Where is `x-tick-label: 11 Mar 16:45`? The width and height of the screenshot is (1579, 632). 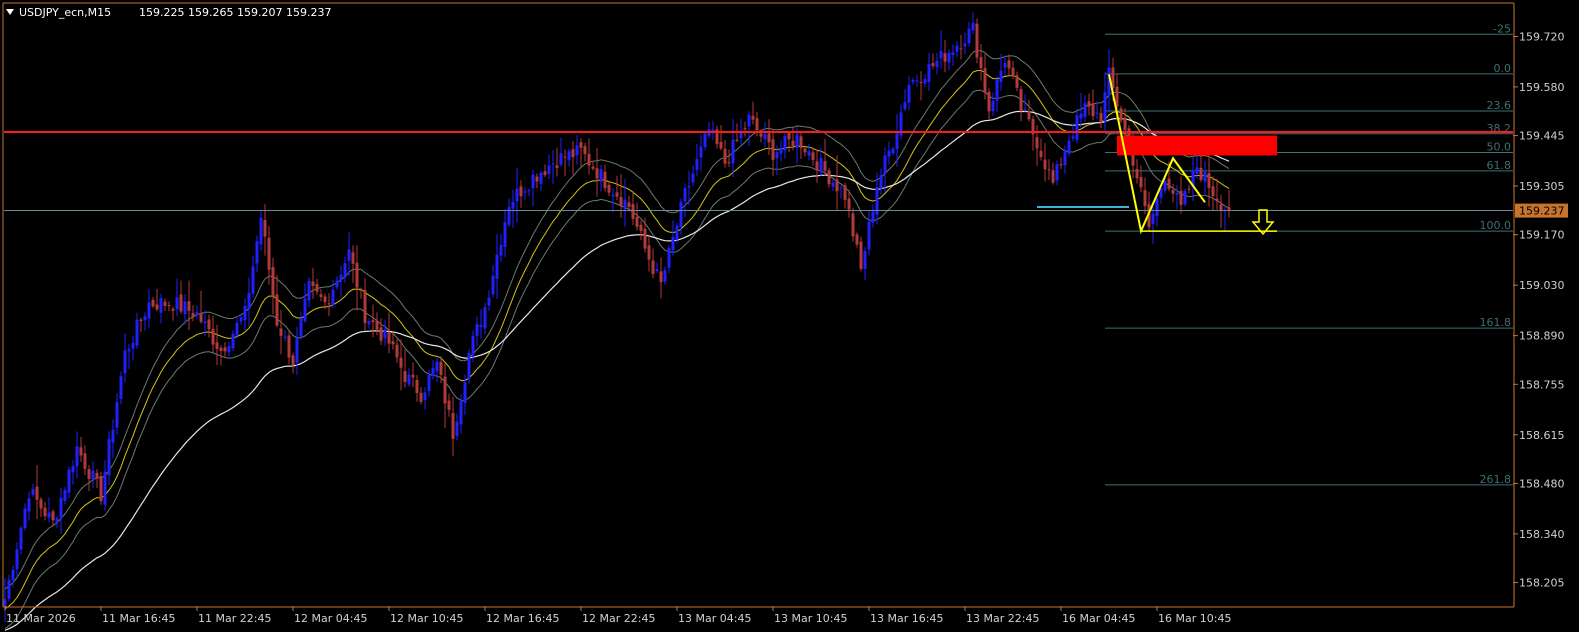 x-tick-label: 11 Mar 16:45 is located at coordinates (138, 618).